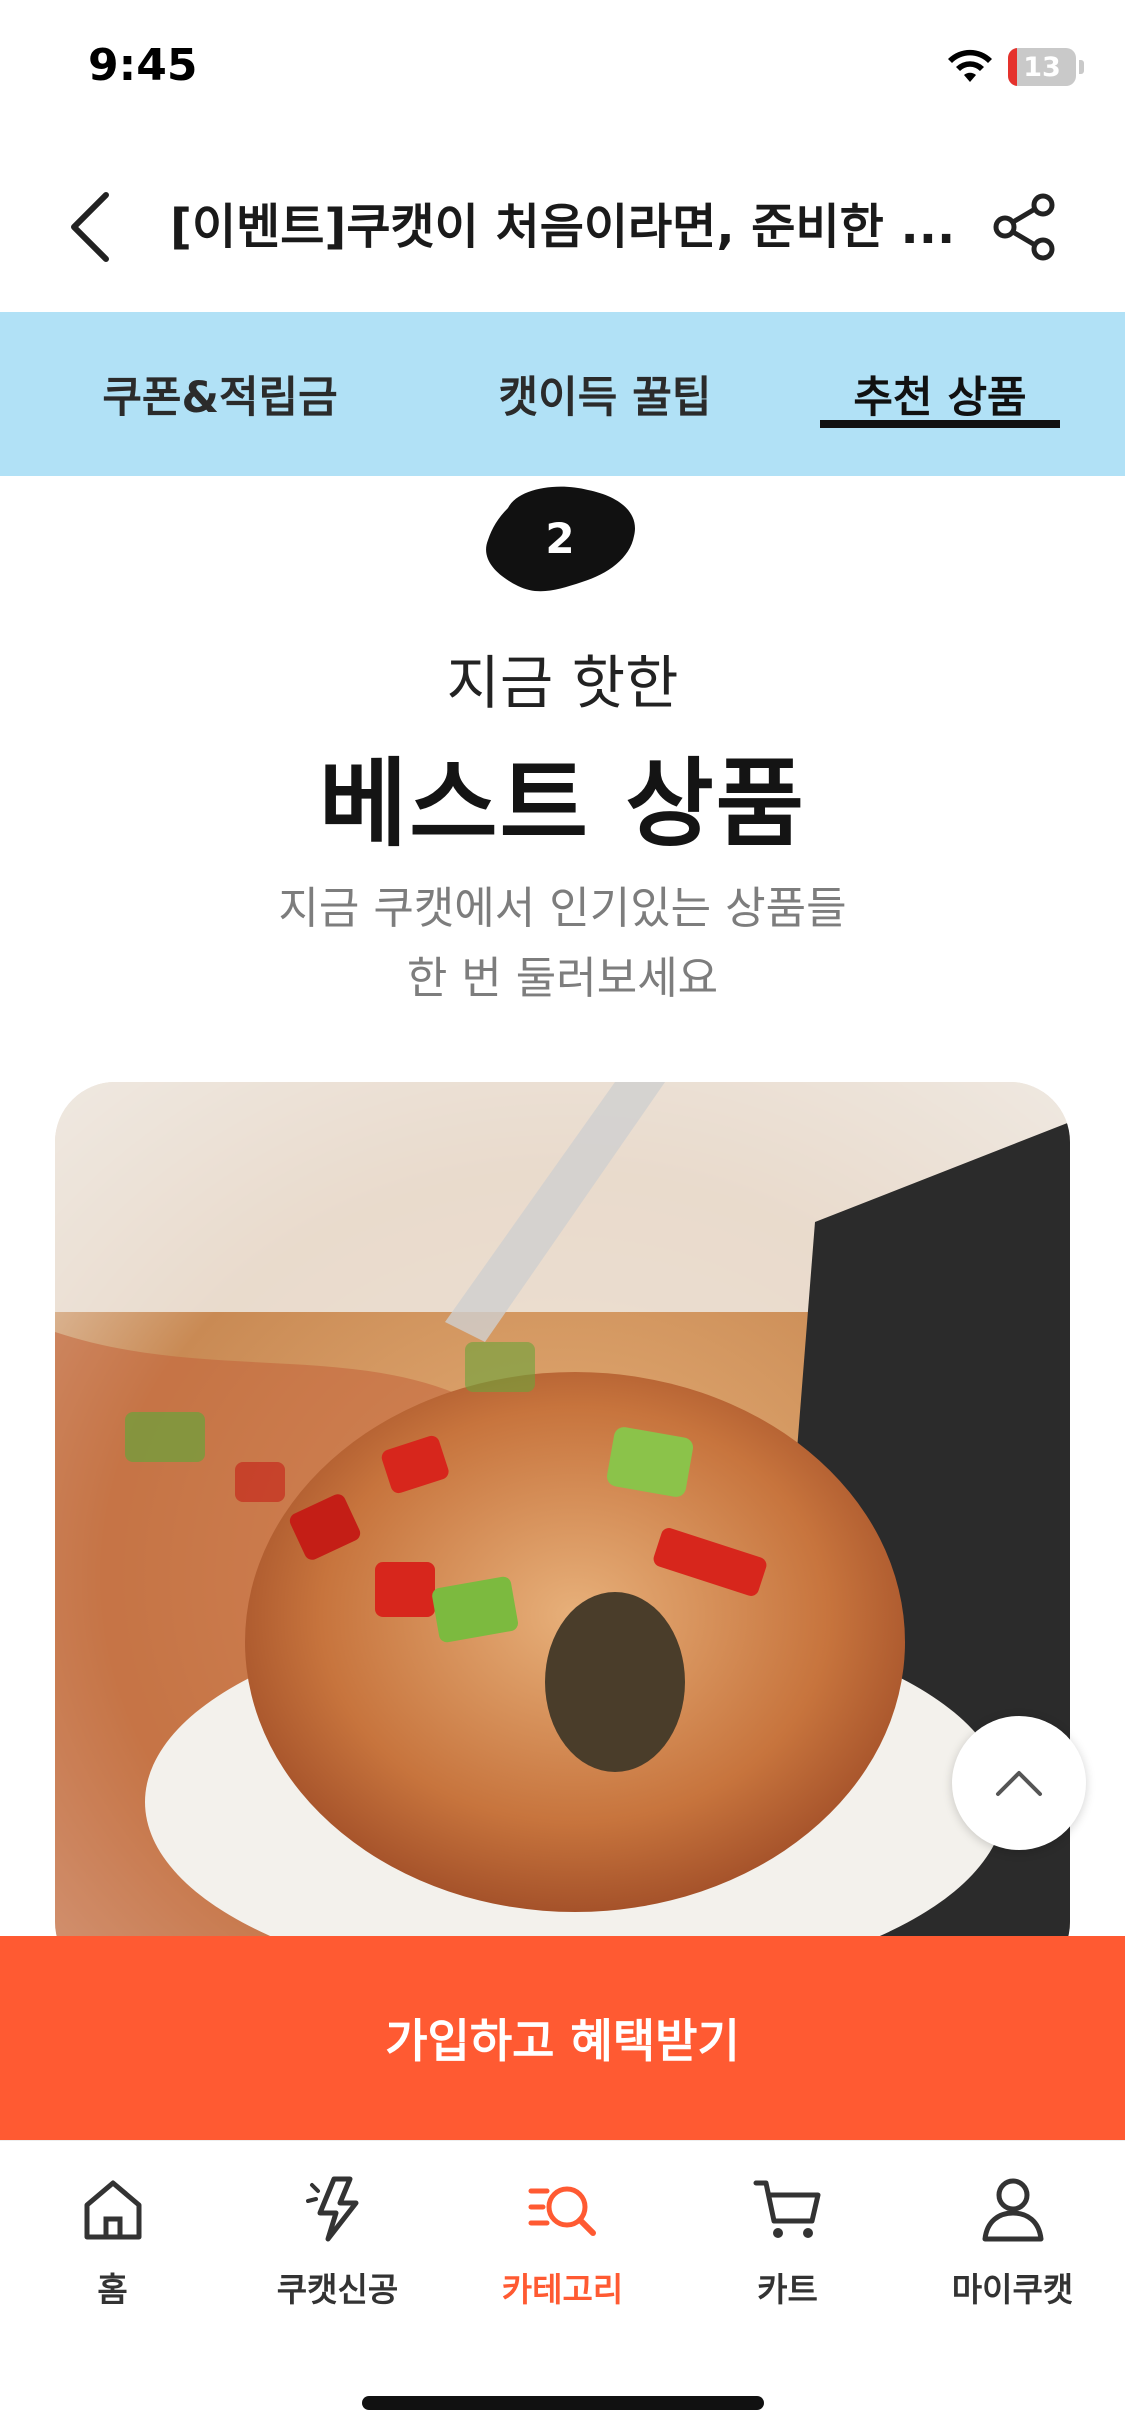 The width and height of the screenshot is (1125, 2436). What do you see at coordinates (112, 2289) in the screenshot?
I see `nav-home-label: 홈` at bounding box center [112, 2289].